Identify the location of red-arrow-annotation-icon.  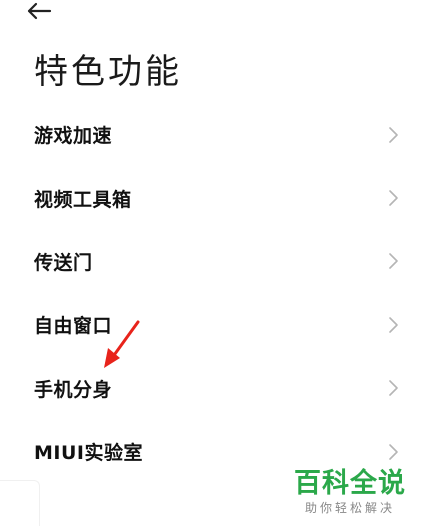
(122, 344).